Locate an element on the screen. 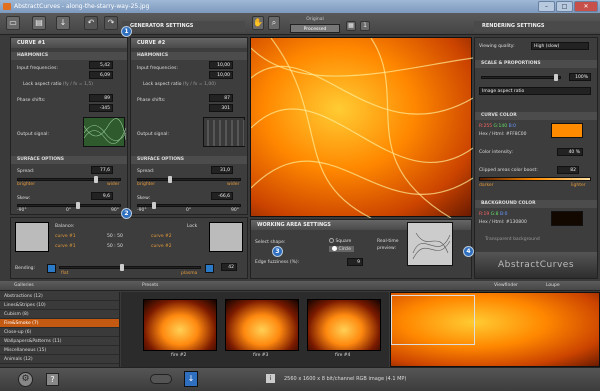 This screenshot has width=600, height=391. curve-g: G:140 is located at coordinates (500, 126).